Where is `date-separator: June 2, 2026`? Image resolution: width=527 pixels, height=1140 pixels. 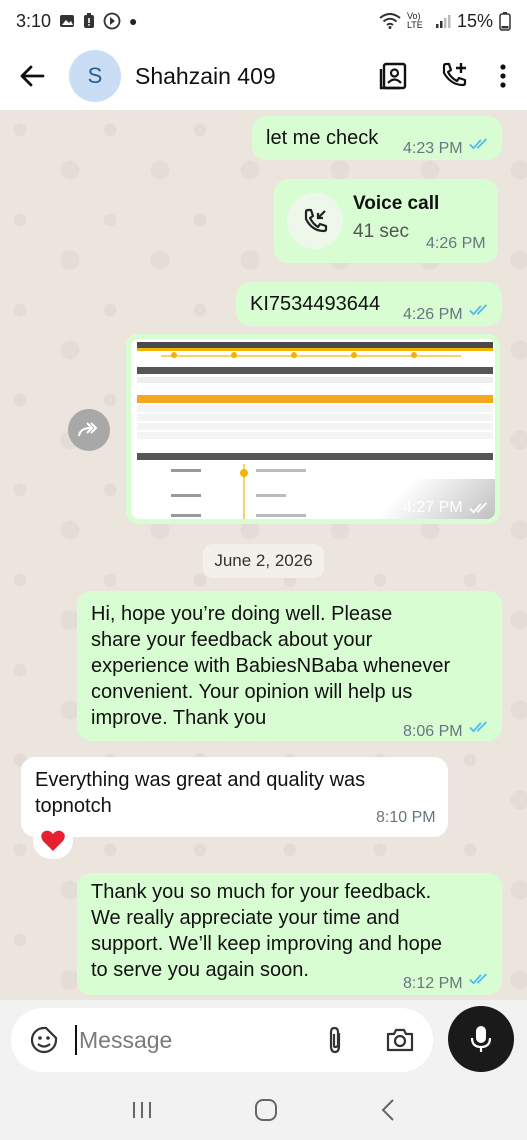
date-separator: June 2, 2026 is located at coordinates (263, 561).